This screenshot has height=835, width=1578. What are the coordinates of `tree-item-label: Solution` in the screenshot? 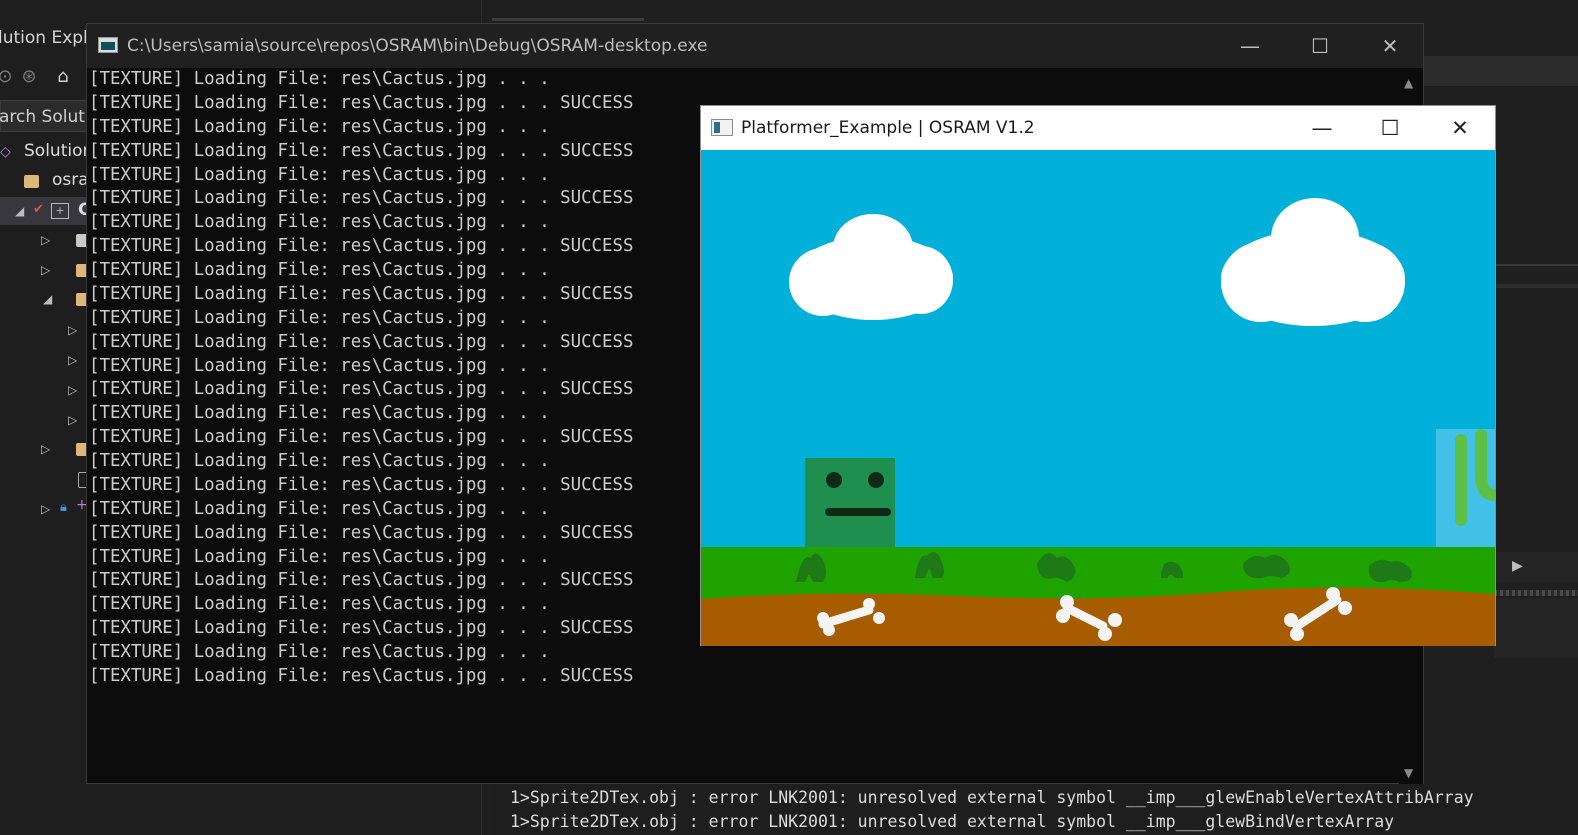 It's located at (59, 151).